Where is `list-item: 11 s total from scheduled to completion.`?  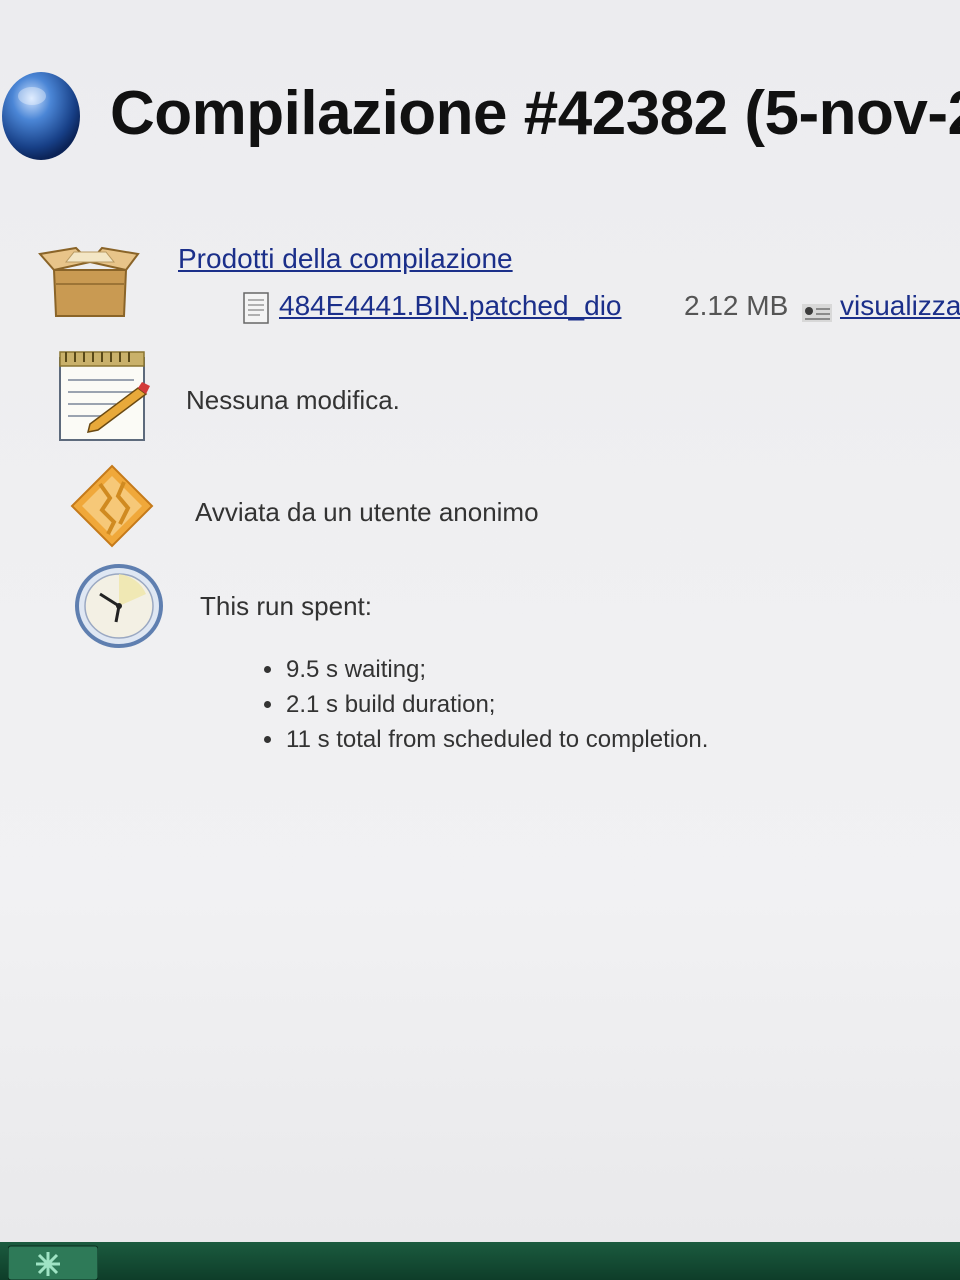
list-item: 11 s total from scheduled to completion. is located at coordinates (485, 739).